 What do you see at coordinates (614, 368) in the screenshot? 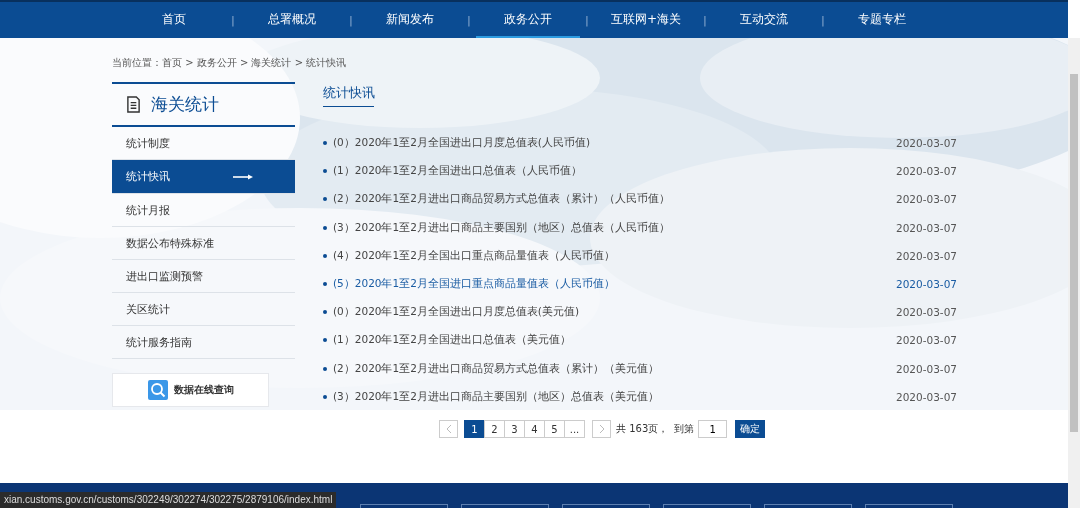
I see `article-link: (2）2020年1至2月进出口商品贸易方式总值表（累计）（美元值）` at bounding box center [614, 368].